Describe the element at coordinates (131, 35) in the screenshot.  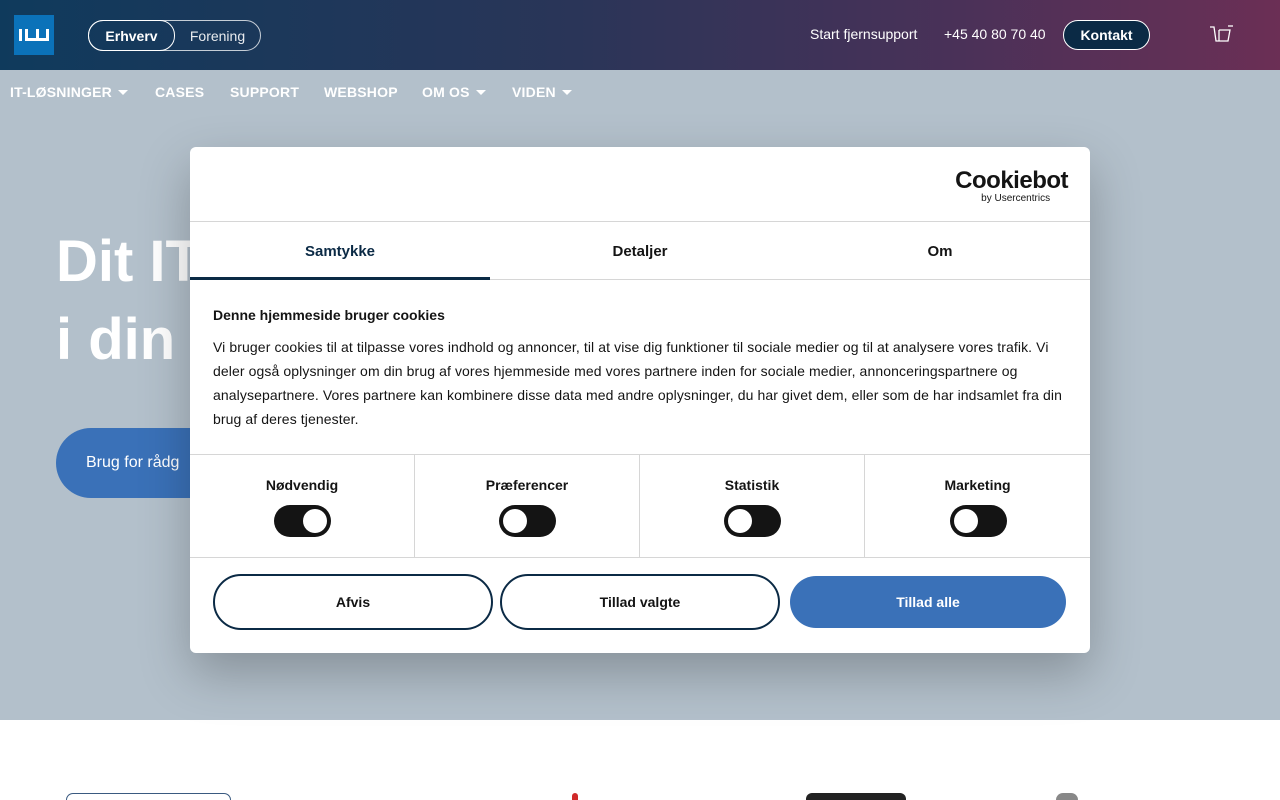
I see `segment-erhverv: Erhverv` at that location.